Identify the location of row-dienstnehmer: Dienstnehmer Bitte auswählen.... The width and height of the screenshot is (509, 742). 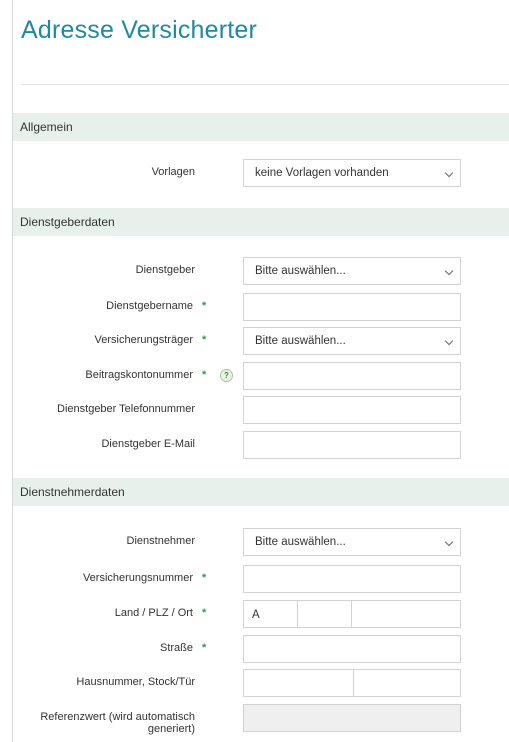
(261, 542).